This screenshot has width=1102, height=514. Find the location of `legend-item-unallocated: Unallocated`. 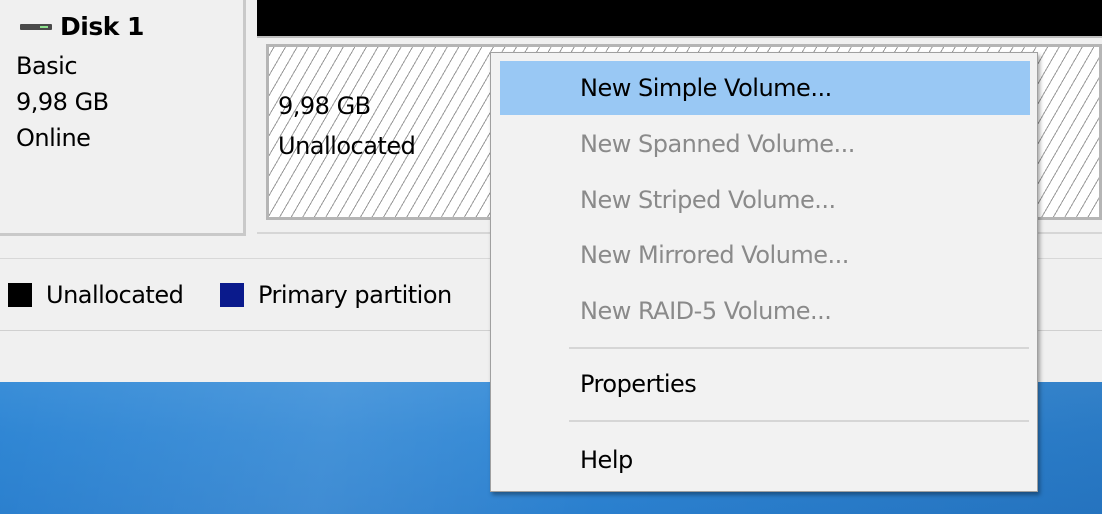

legend-item-unallocated: Unallocated is located at coordinates (96, 295).